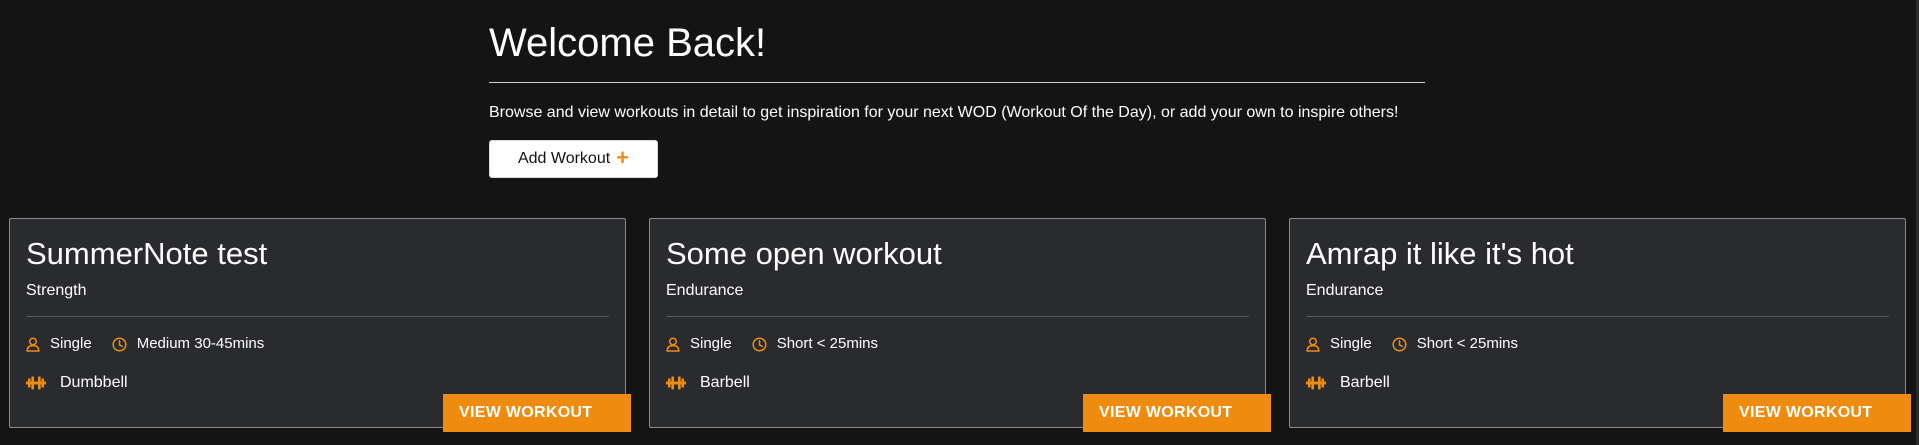  I want to click on title-divider, so click(957, 82).